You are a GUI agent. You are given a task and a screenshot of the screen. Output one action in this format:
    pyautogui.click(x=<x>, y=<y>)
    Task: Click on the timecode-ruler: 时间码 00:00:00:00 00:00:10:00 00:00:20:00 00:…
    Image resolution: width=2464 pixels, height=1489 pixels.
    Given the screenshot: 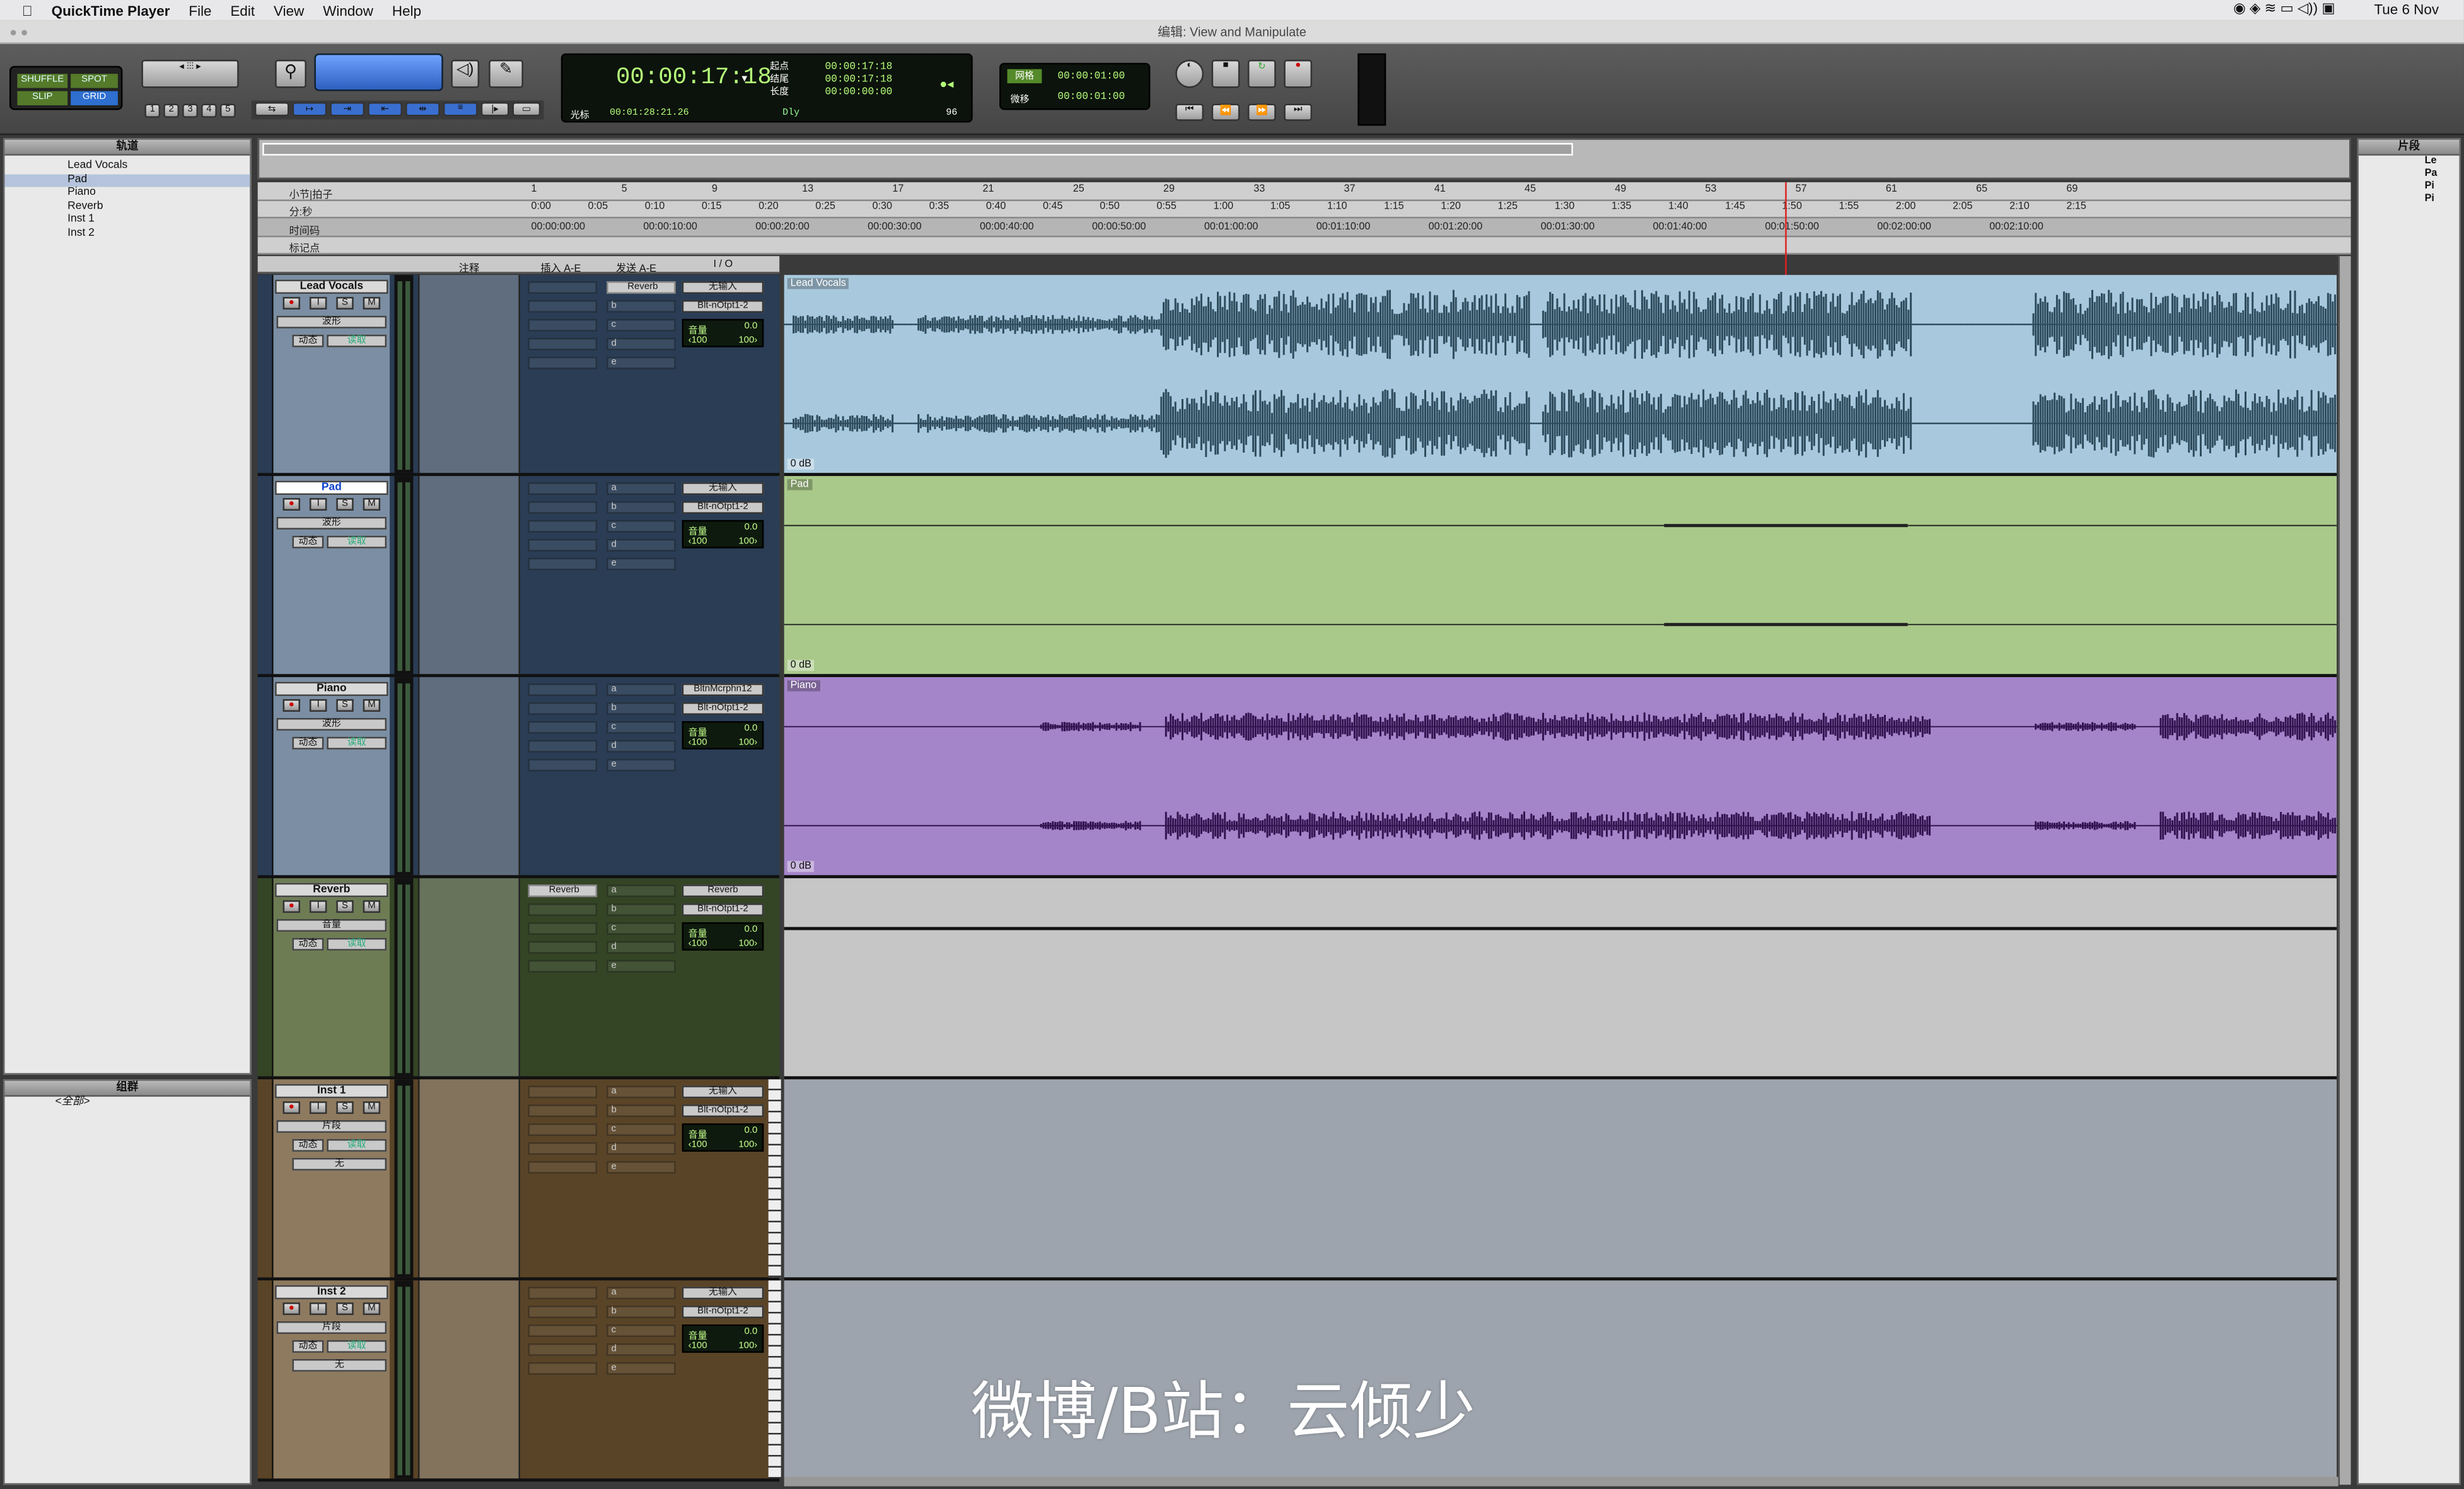 What is the action you would take?
    pyautogui.click(x=1304, y=228)
    